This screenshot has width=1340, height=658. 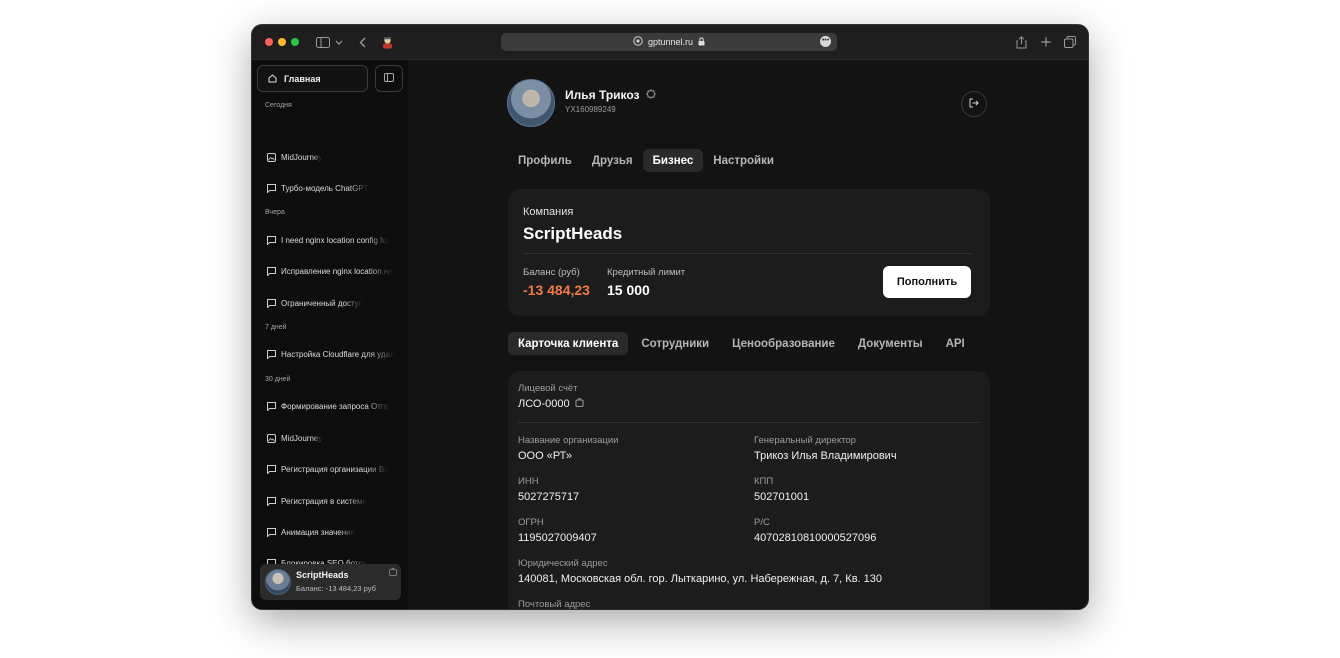 What do you see at coordinates (554, 604) in the screenshot?
I see `postal-address-label: Почтовый адрес` at bounding box center [554, 604].